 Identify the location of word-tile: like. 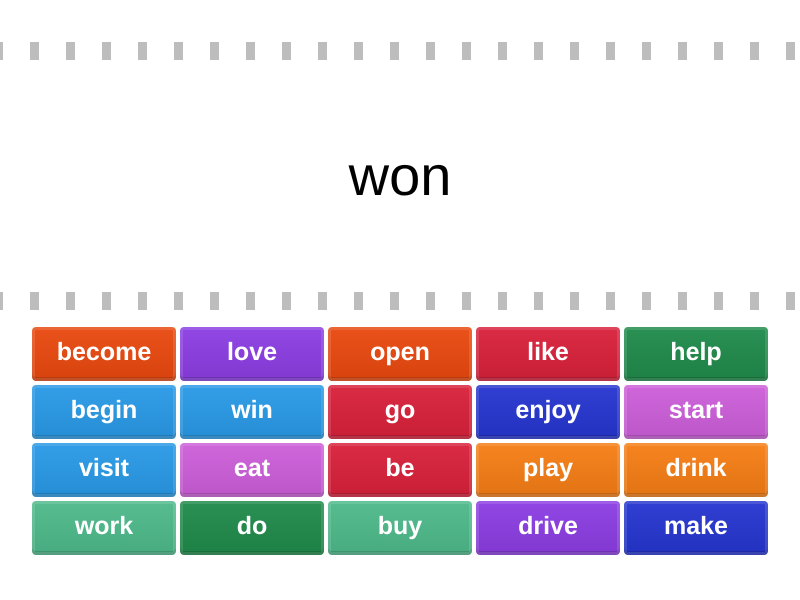
(548, 354).